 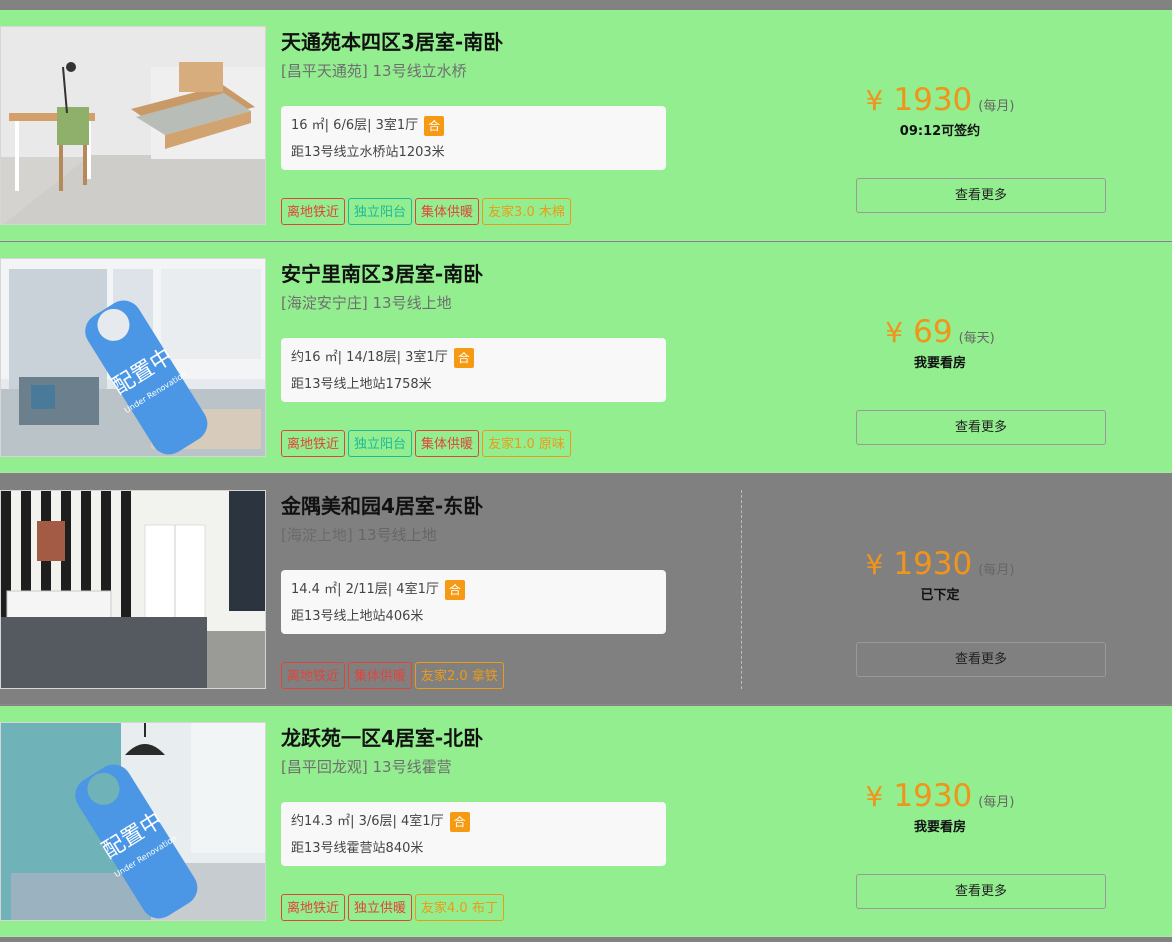 I want to click on listing-info-box: 14.4 ㎡| 2/11层| 4室1厅合 距13号线上地站406米, so click(x=473, y=602).